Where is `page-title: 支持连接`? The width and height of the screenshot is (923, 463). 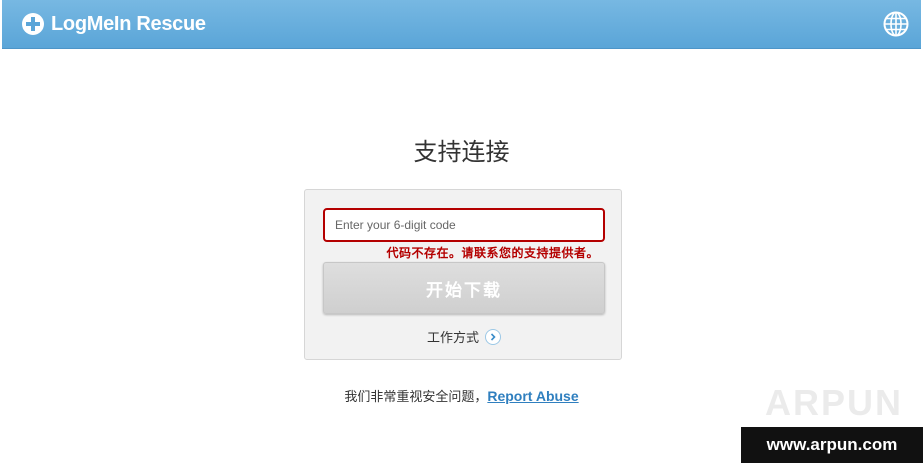 page-title: 支持连接 is located at coordinates (461, 152).